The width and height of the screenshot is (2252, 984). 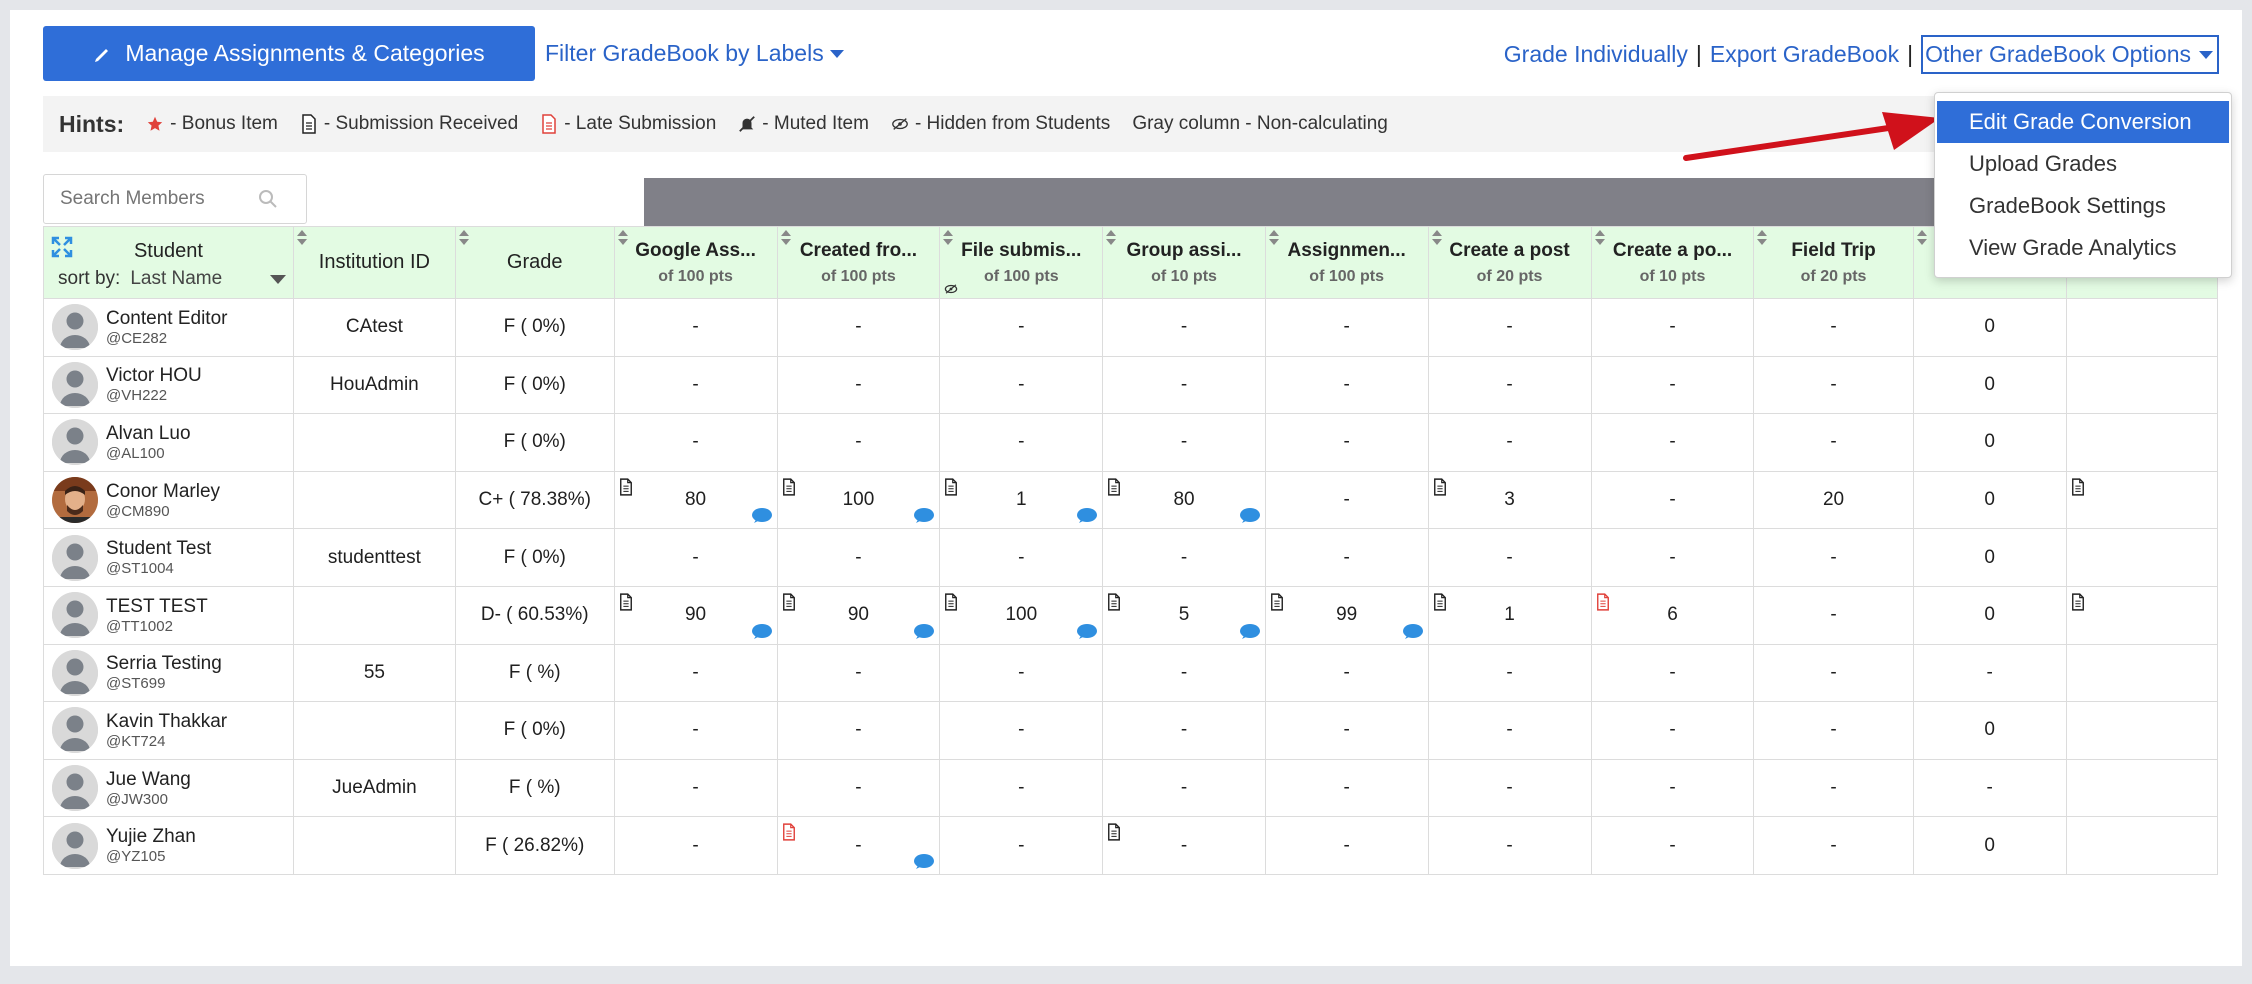 What do you see at coordinates (1021, 615) in the screenshot?
I see `score-cell: 100` at bounding box center [1021, 615].